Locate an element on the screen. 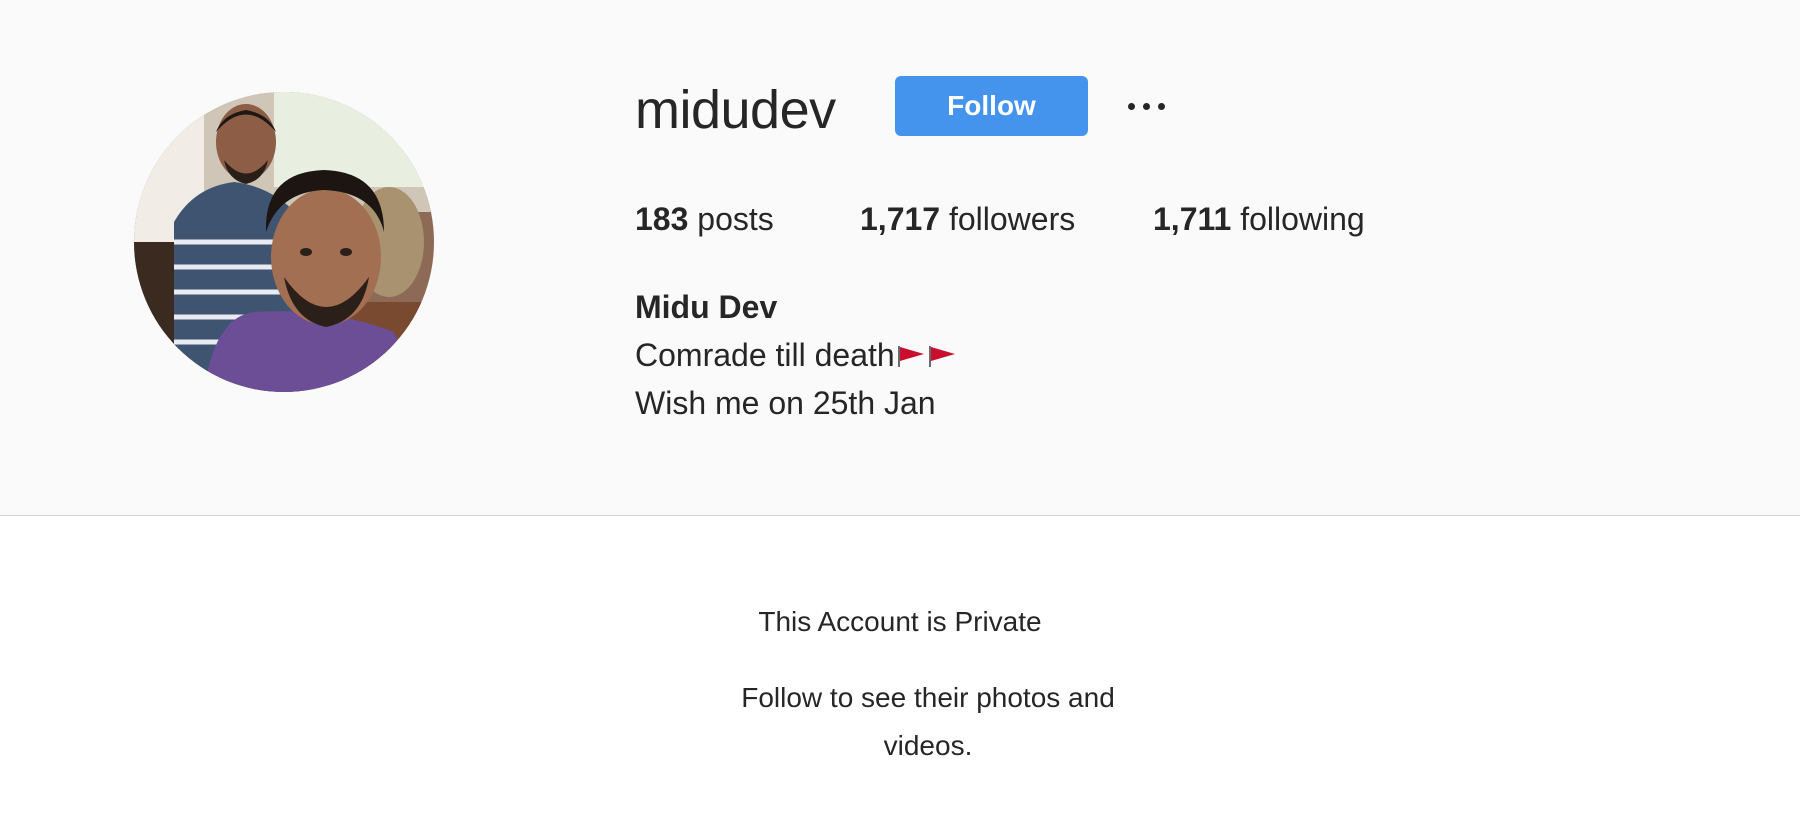 The height and width of the screenshot is (830, 1800). followers-label: followers is located at coordinates (1012, 219).